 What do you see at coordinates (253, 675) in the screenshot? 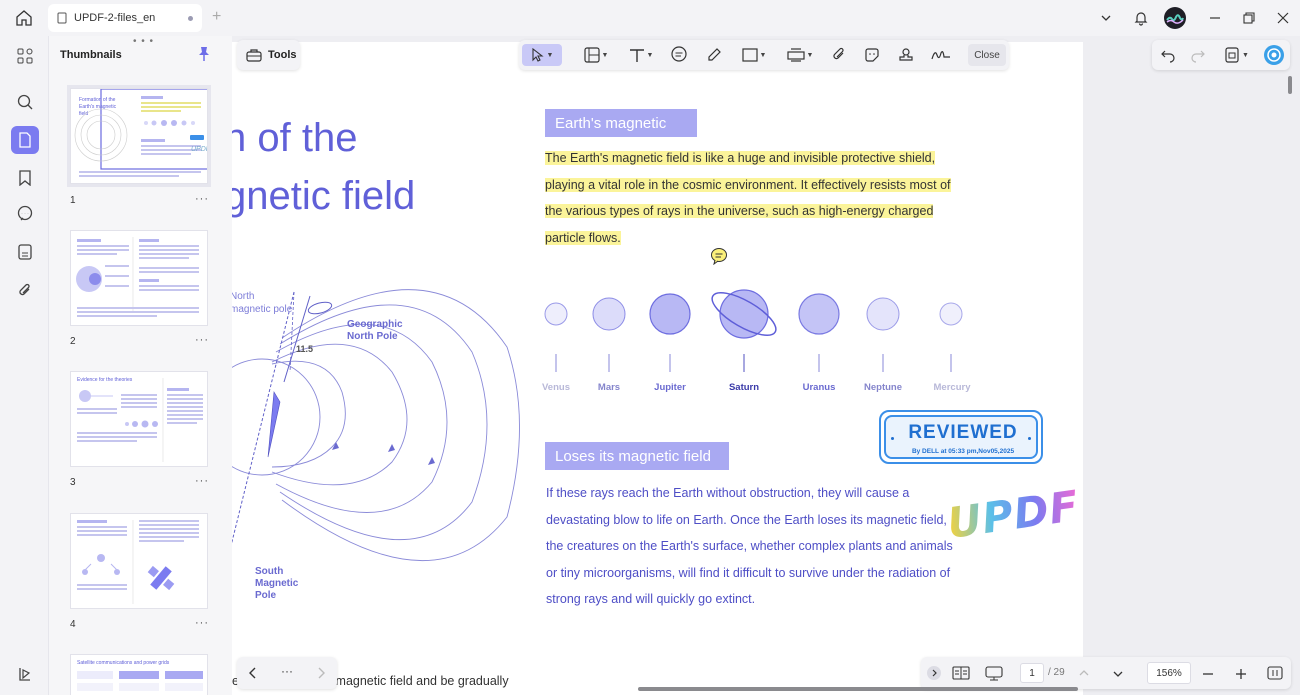
I see `previous-page-icon` at bounding box center [253, 675].